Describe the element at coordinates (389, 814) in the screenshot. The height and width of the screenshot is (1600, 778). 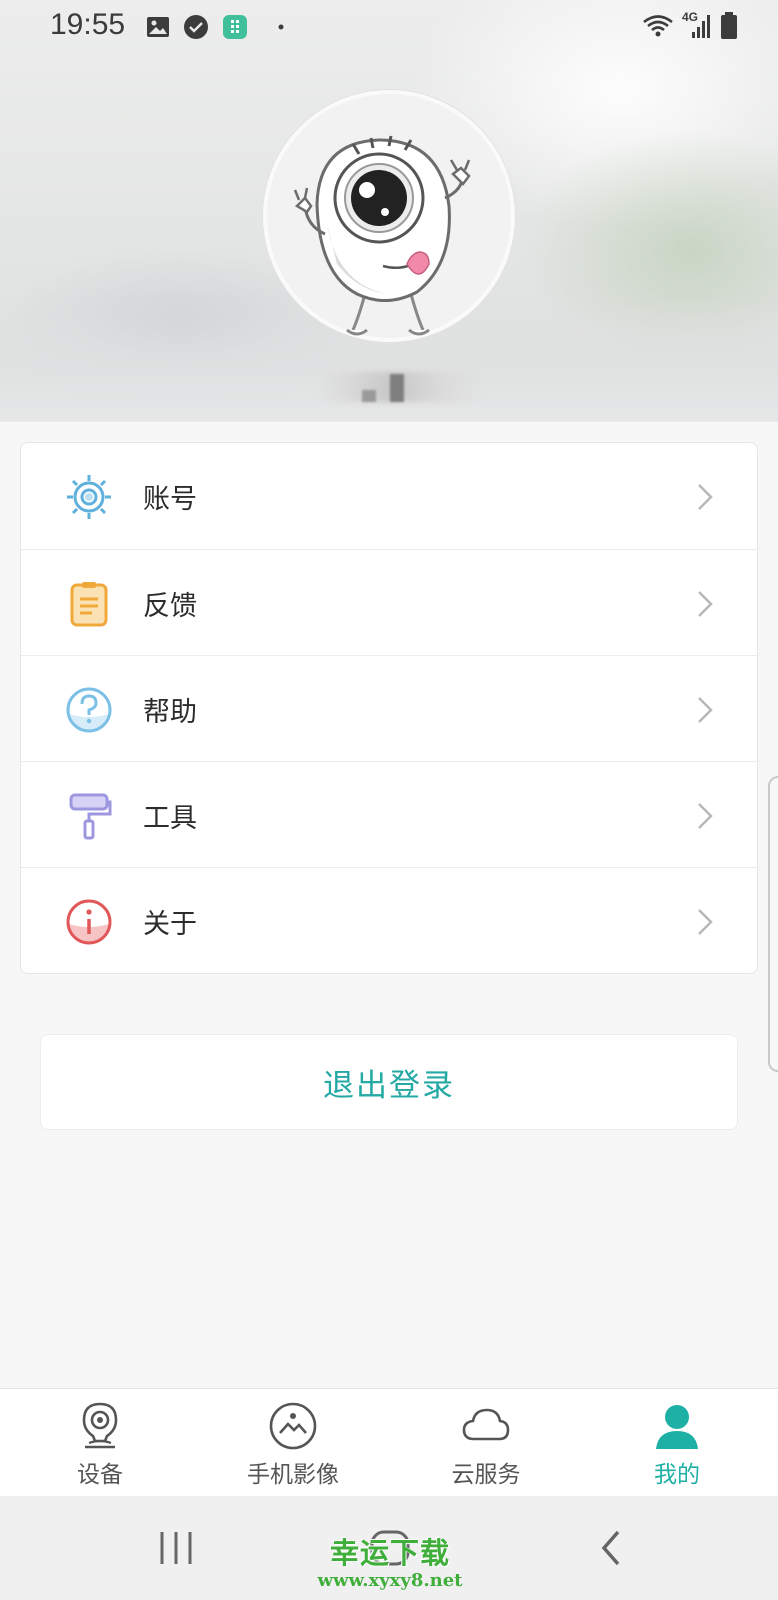
I see `menu-item-tools: 工具` at that location.